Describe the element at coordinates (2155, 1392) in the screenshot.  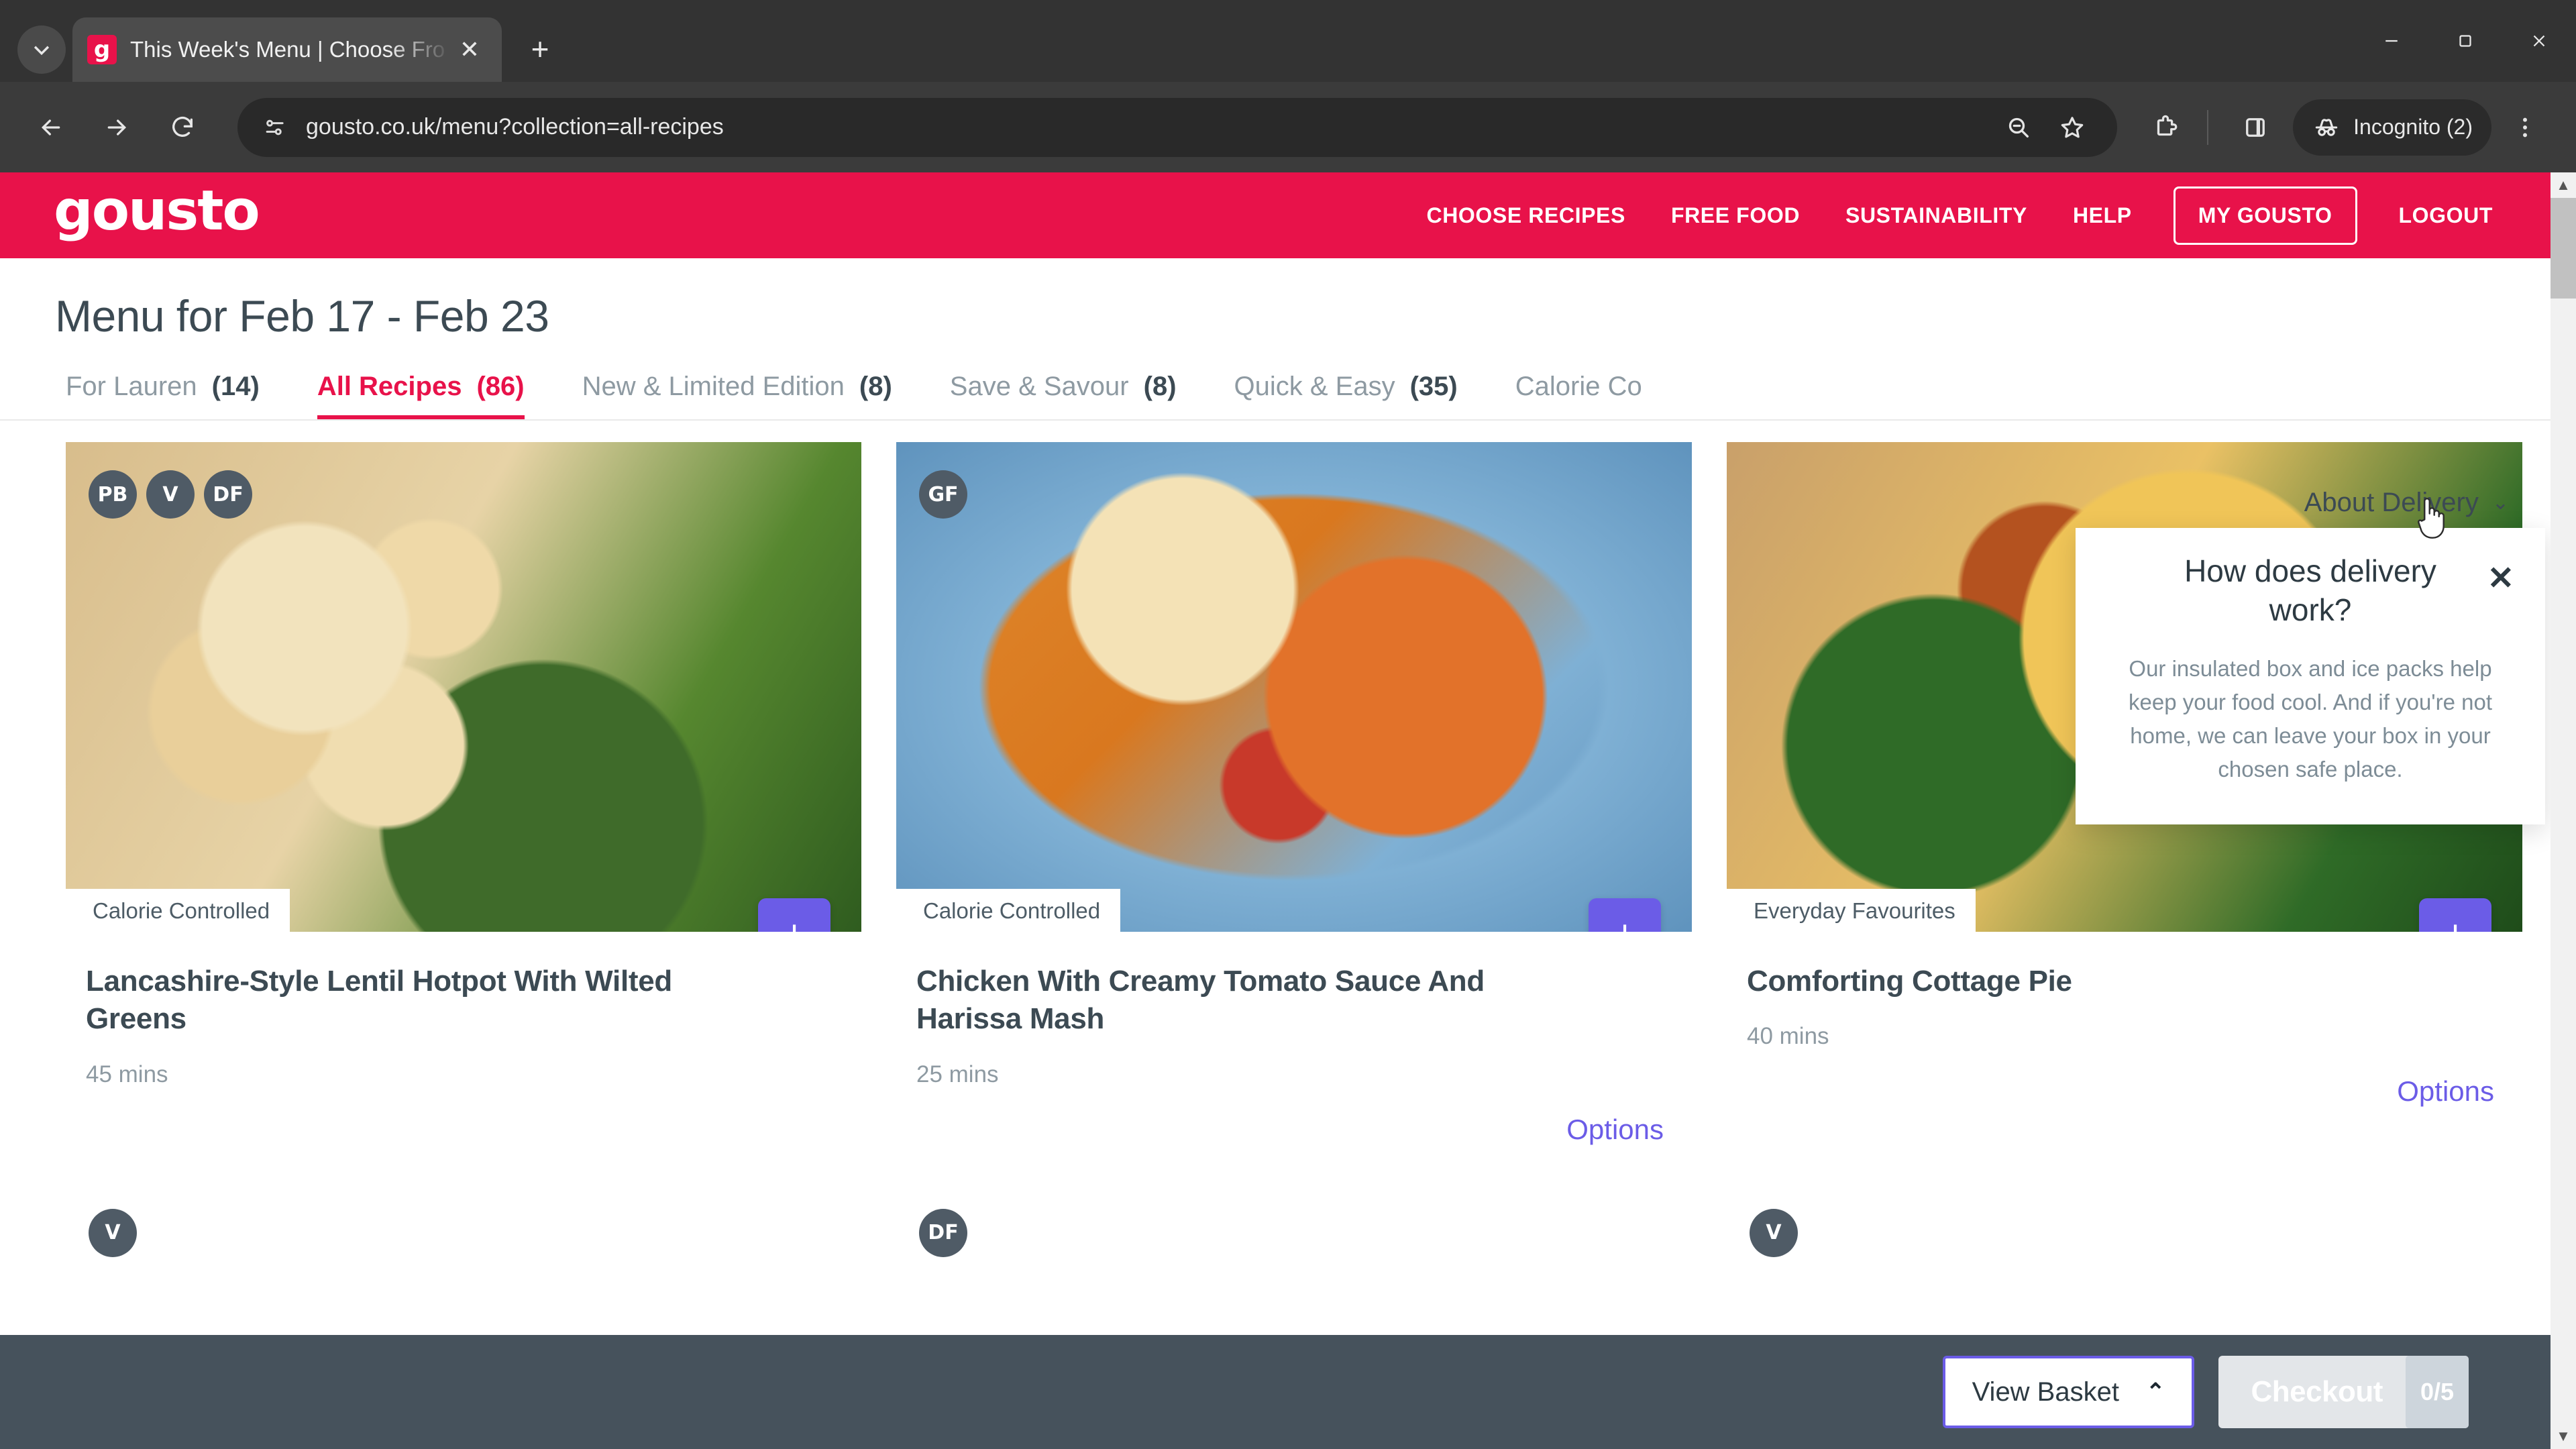
I see `chevron-up-icon: ⌃` at that location.